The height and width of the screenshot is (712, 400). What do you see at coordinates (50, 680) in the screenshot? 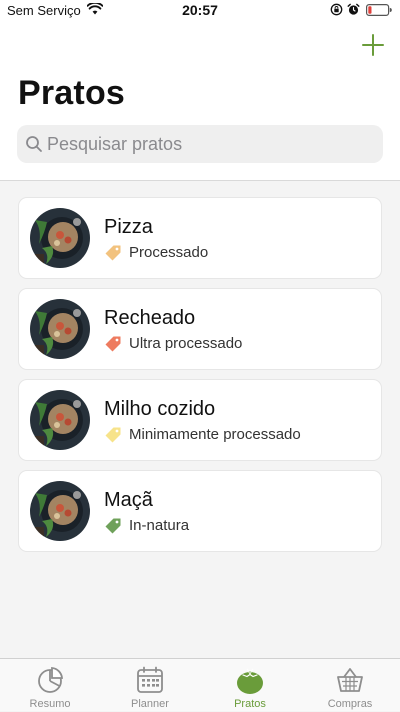
I see `pie-chart-icon` at bounding box center [50, 680].